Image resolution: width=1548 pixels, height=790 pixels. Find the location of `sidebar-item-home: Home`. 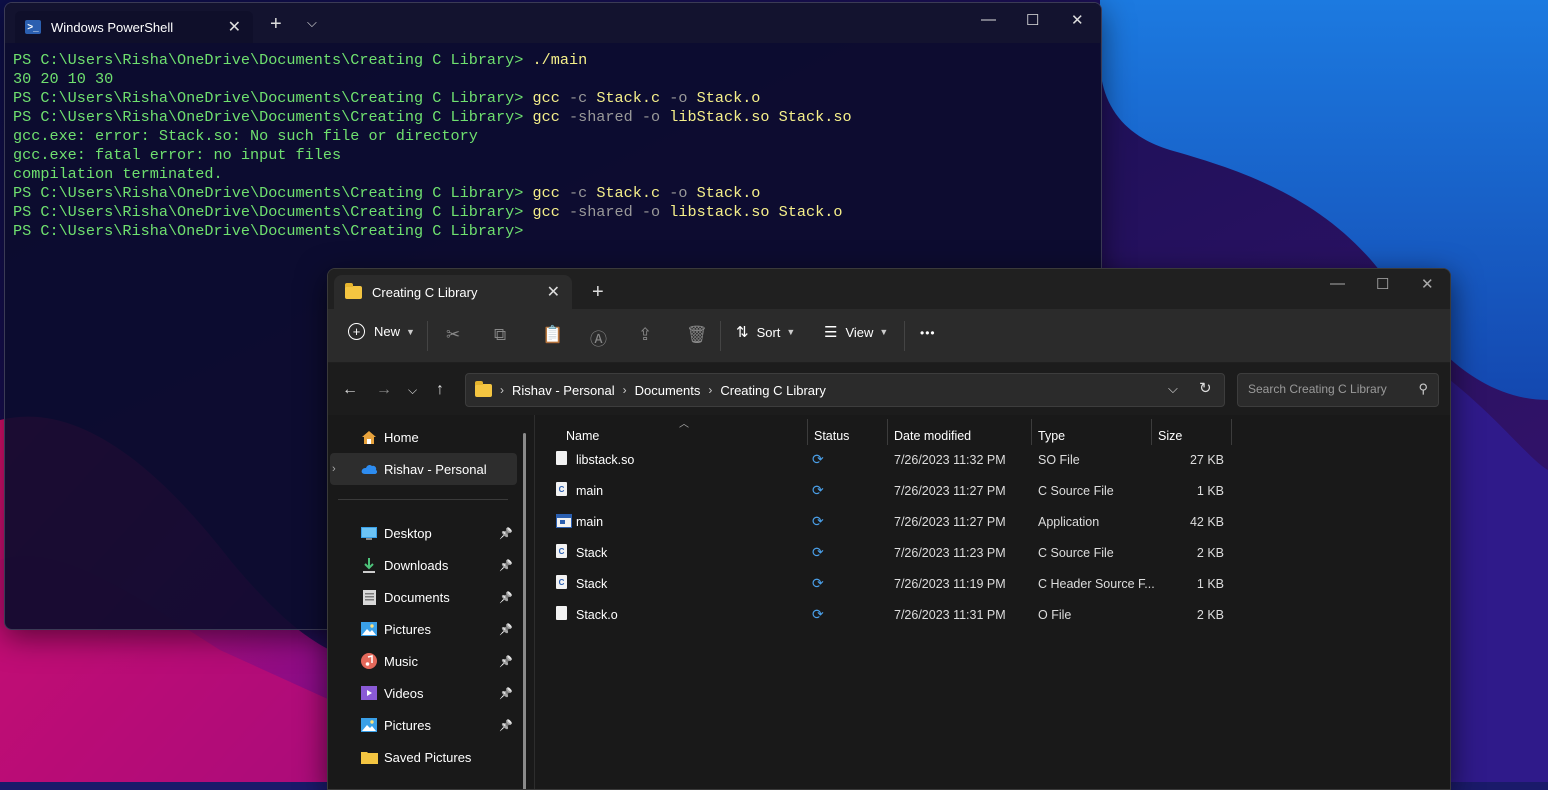

sidebar-item-home: Home is located at coordinates (421, 437).